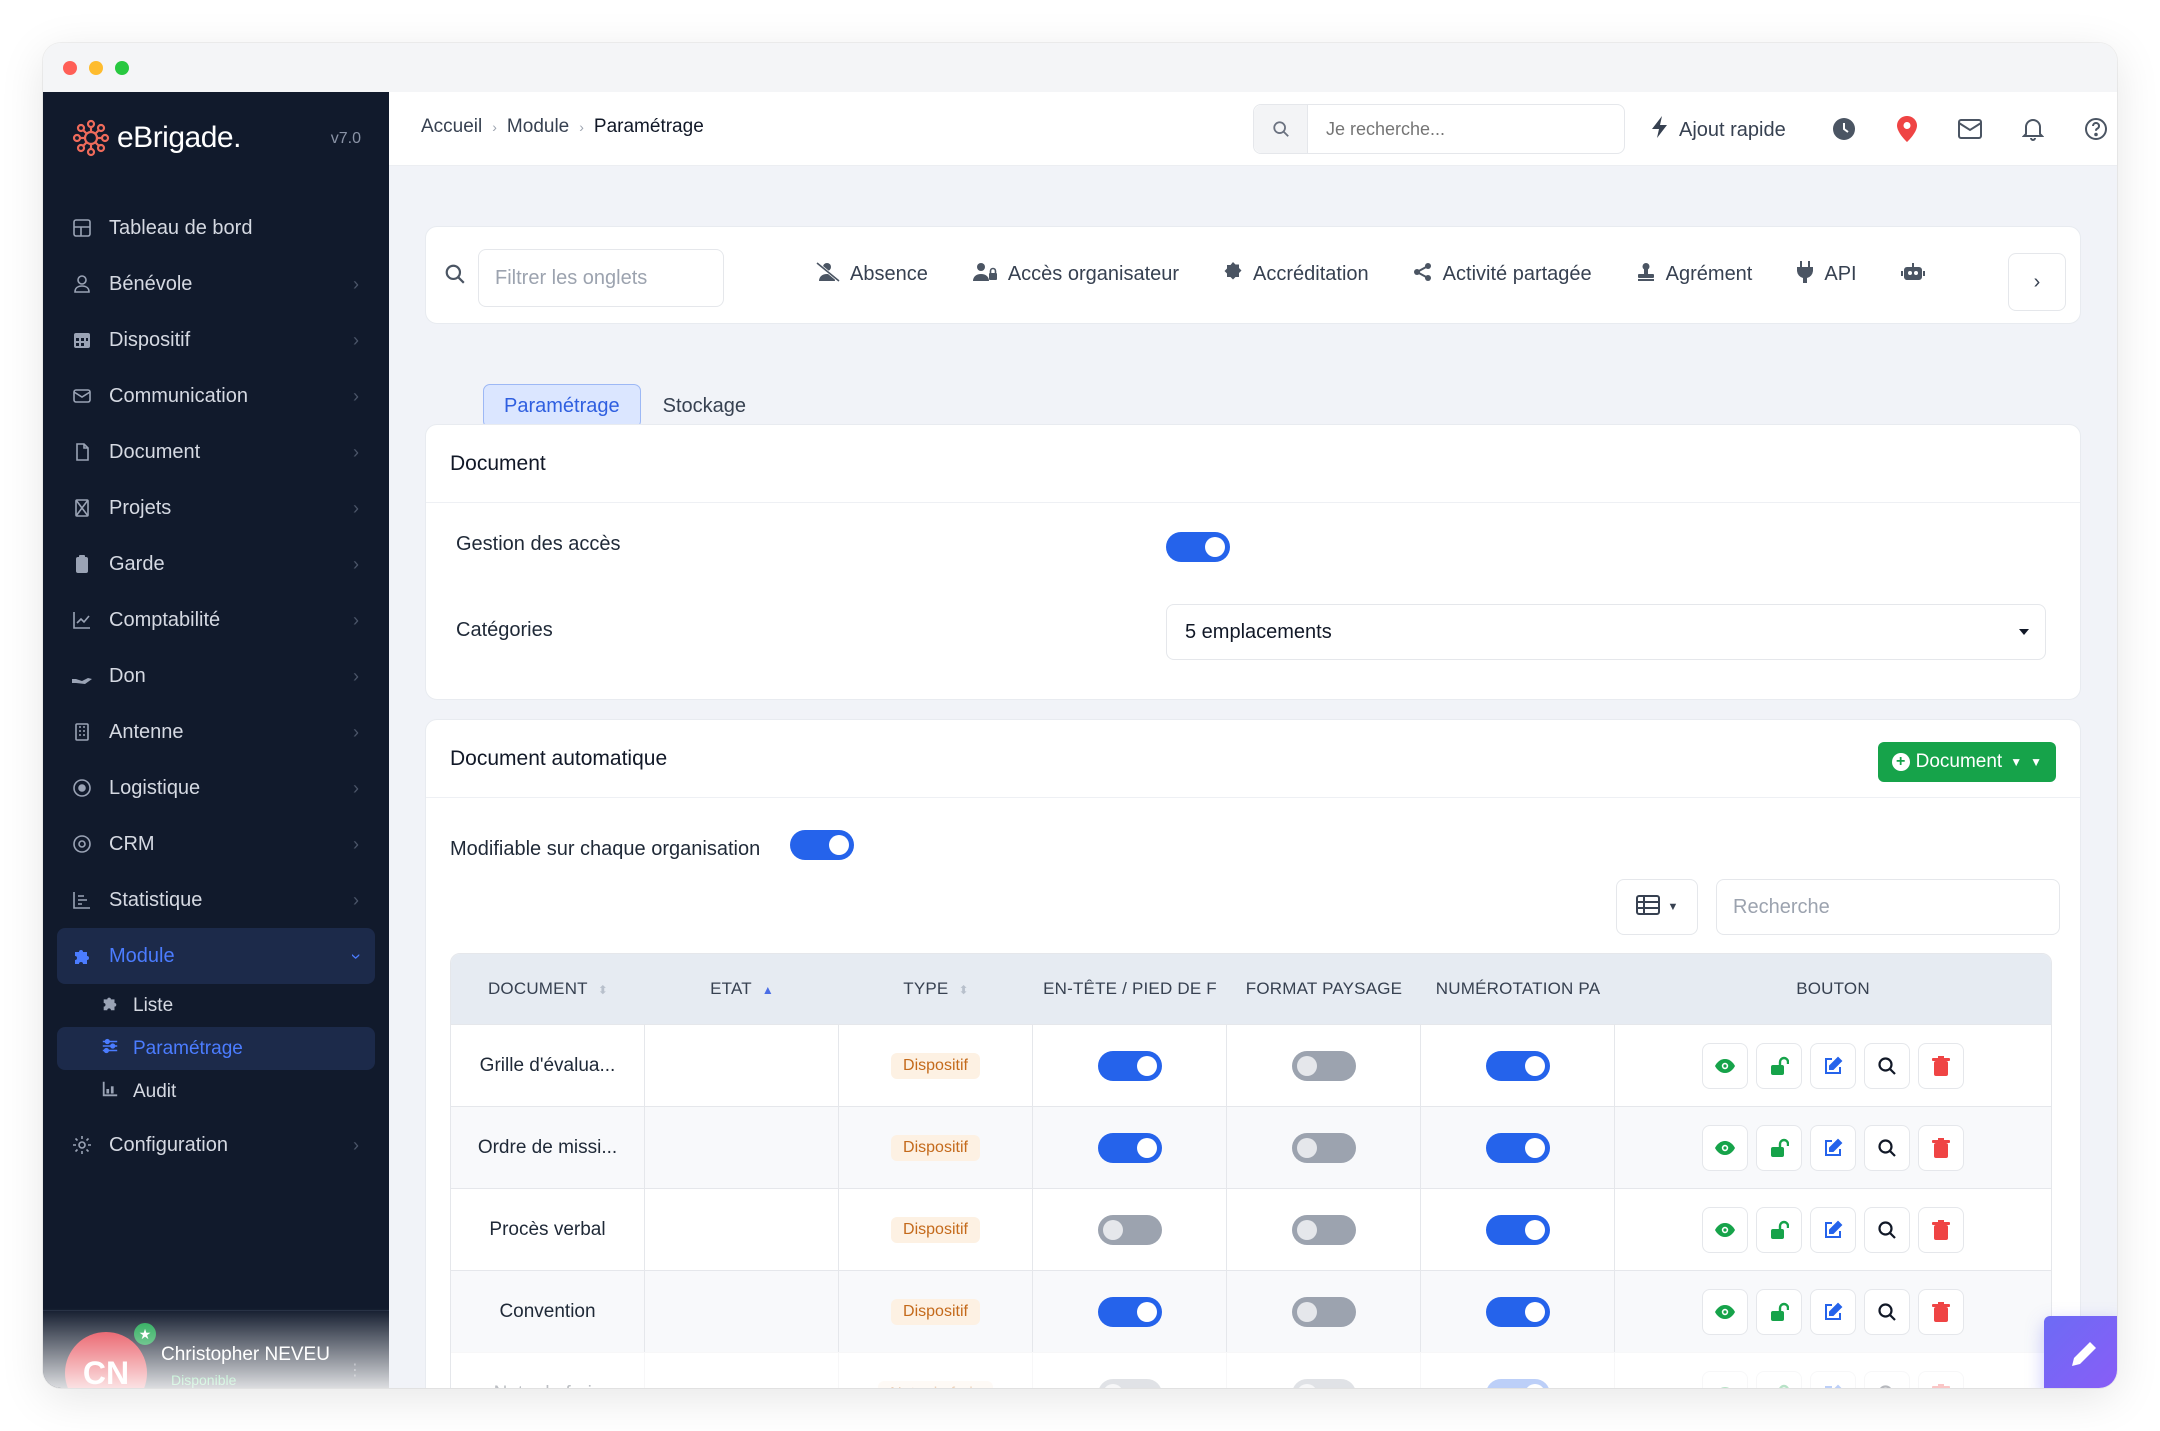 The width and height of the screenshot is (2160, 1431). Describe the element at coordinates (548, 1370) in the screenshot. I see `document-cell: Note de frais` at that location.